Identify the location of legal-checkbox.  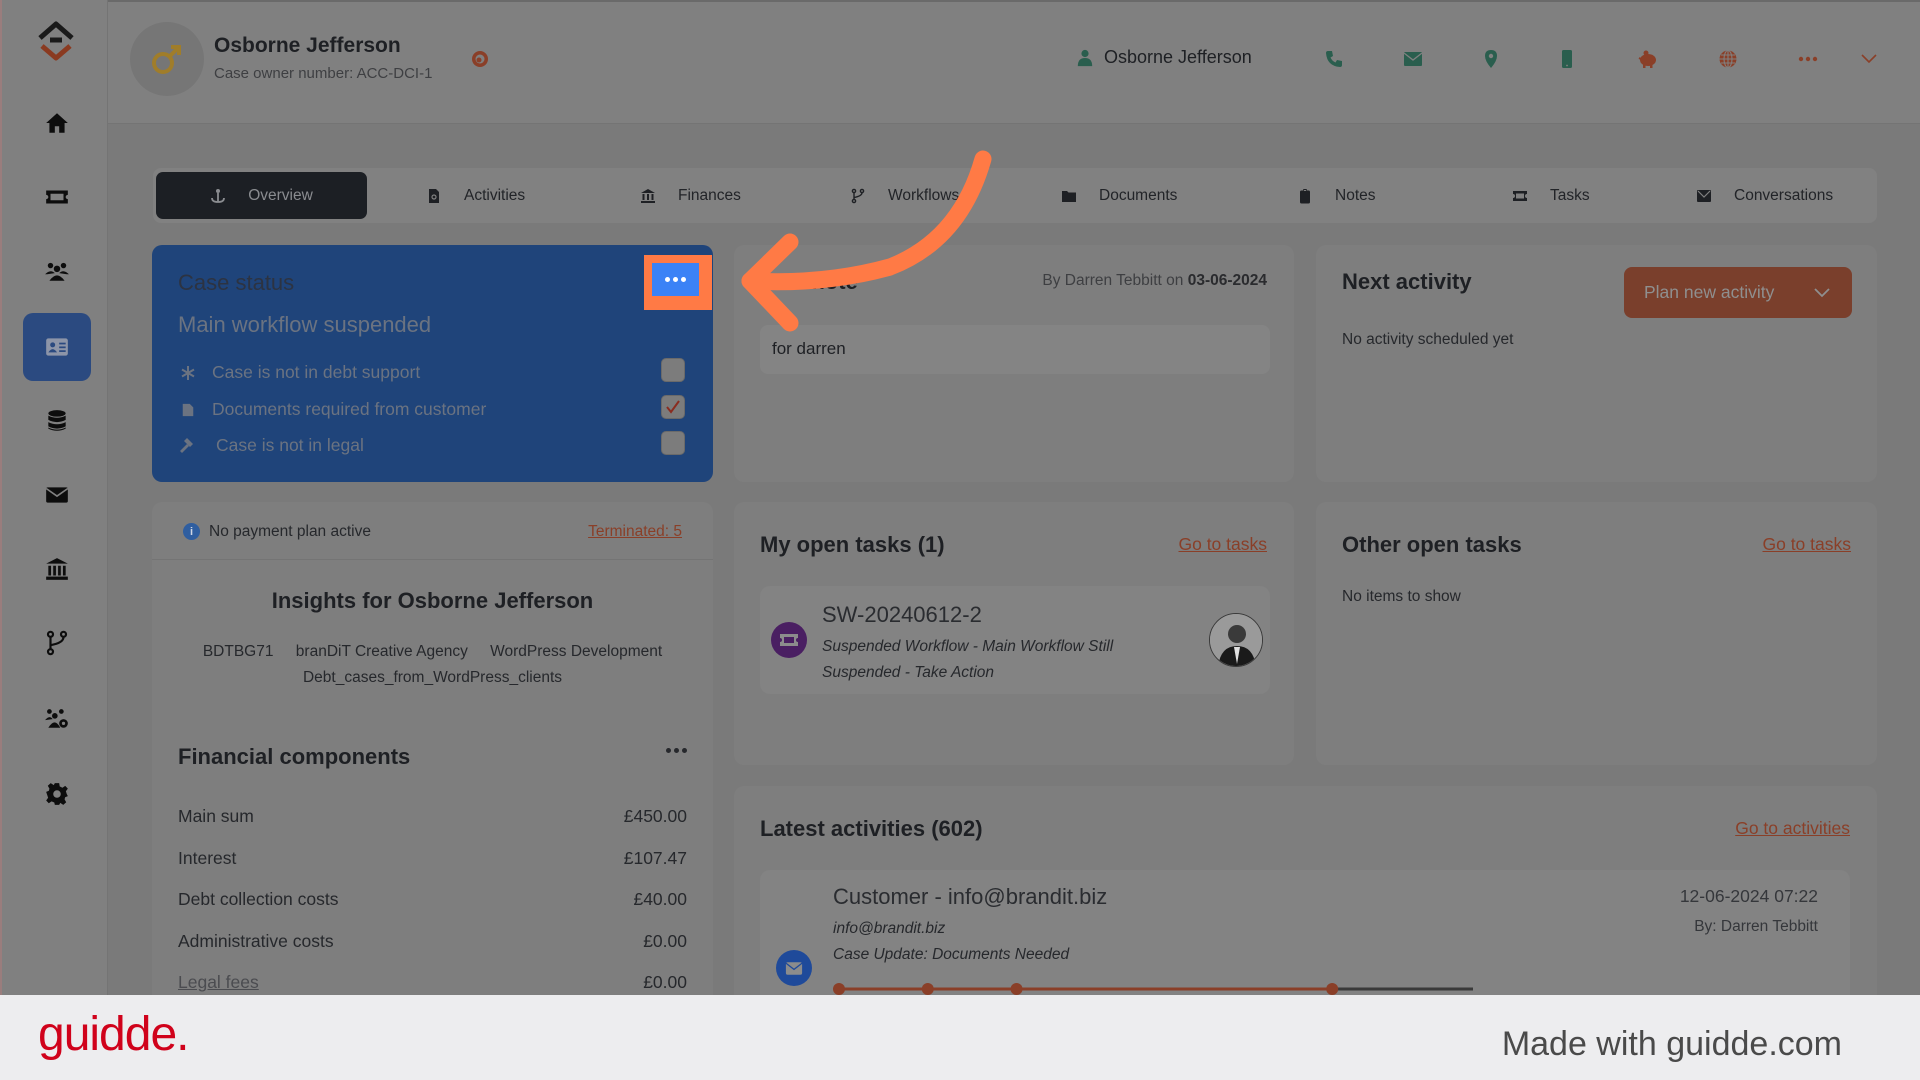
(673, 443).